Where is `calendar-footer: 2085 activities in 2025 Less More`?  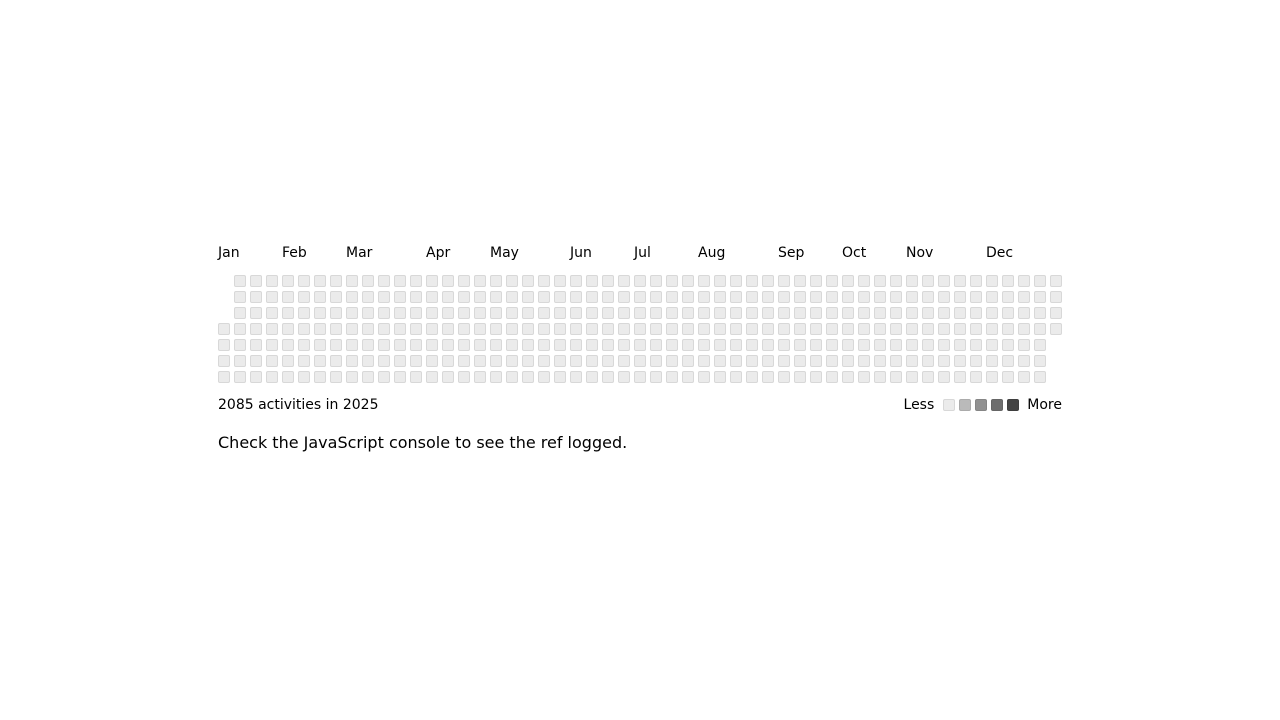
calendar-footer: 2085 activities in 2025 Less More is located at coordinates (640, 405).